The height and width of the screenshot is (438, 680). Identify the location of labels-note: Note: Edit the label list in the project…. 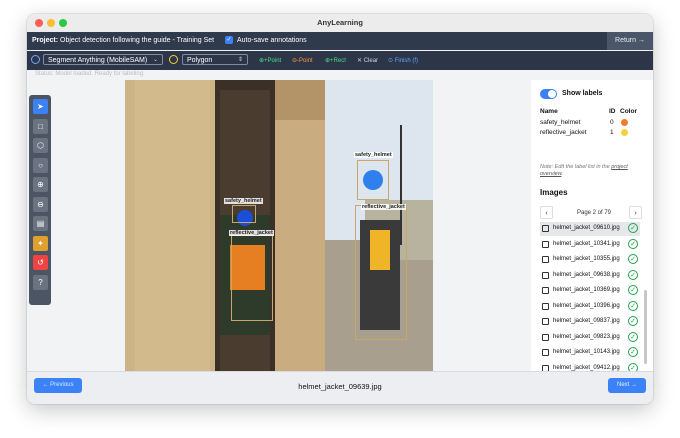
(594, 171).